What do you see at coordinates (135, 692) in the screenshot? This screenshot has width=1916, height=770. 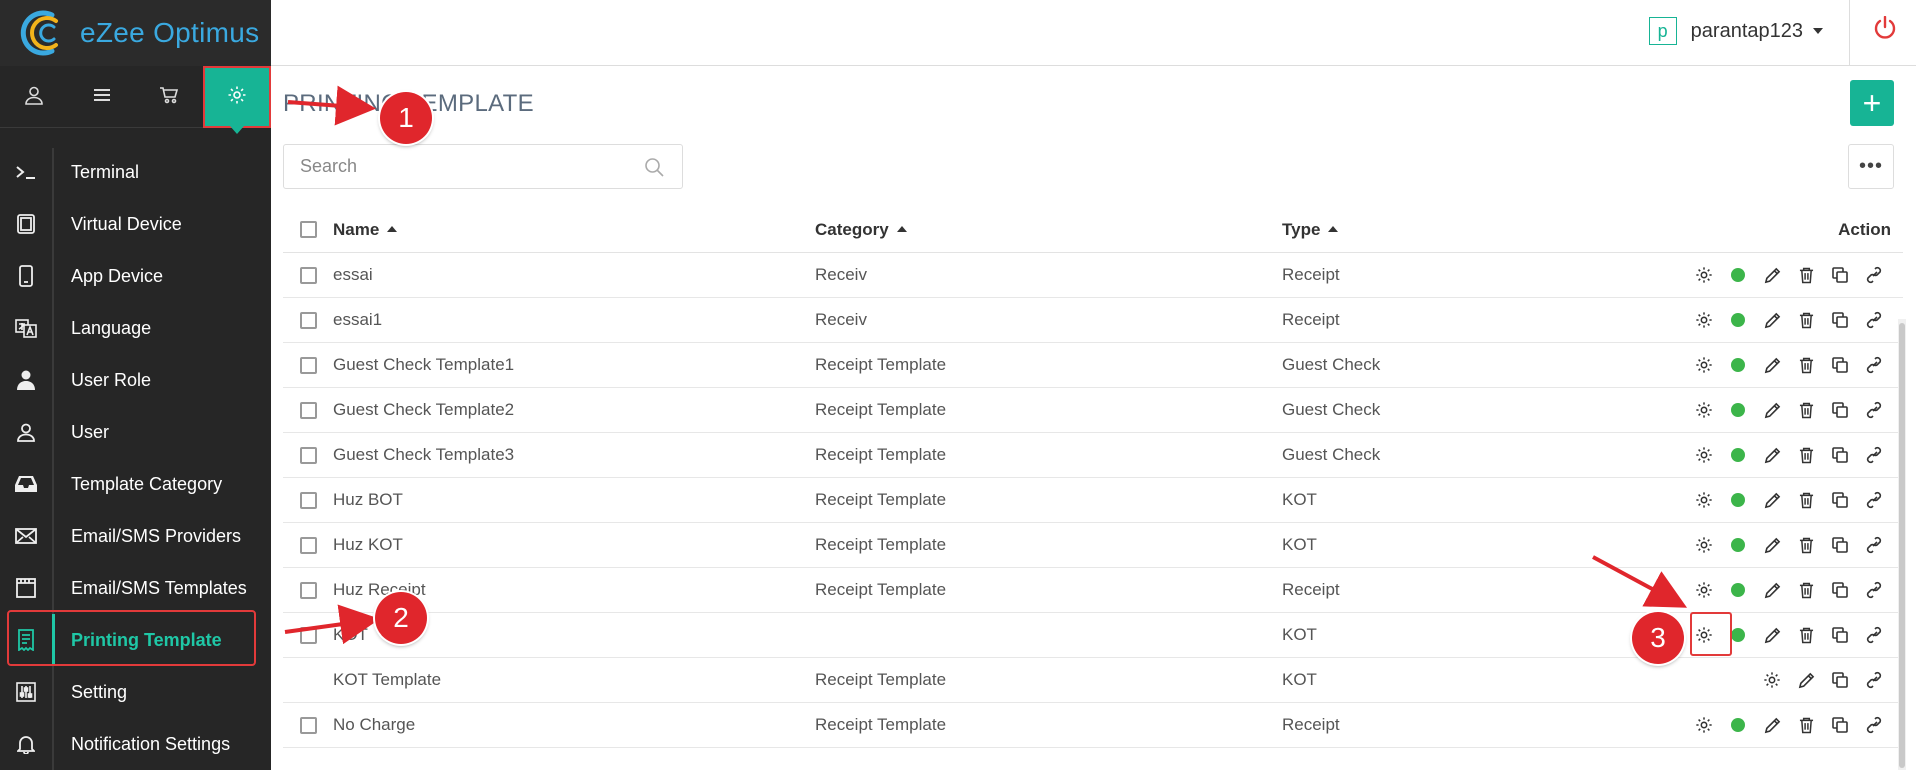 I see `nav-item-setting: Setting` at bounding box center [135, 692].